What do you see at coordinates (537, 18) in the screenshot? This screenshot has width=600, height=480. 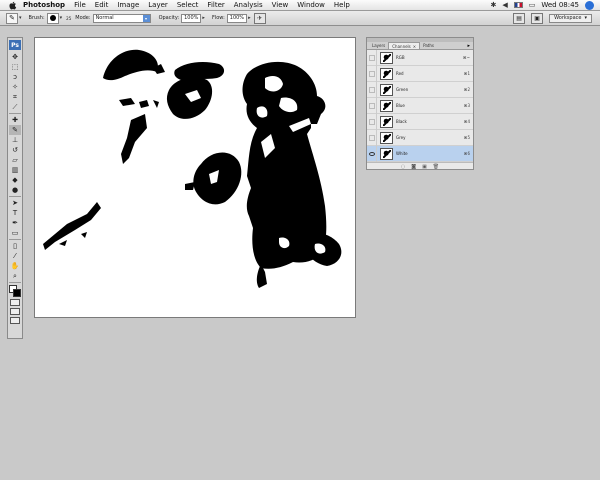 I see `palette-well-icon: ▣` at bounding box center [537, 18].